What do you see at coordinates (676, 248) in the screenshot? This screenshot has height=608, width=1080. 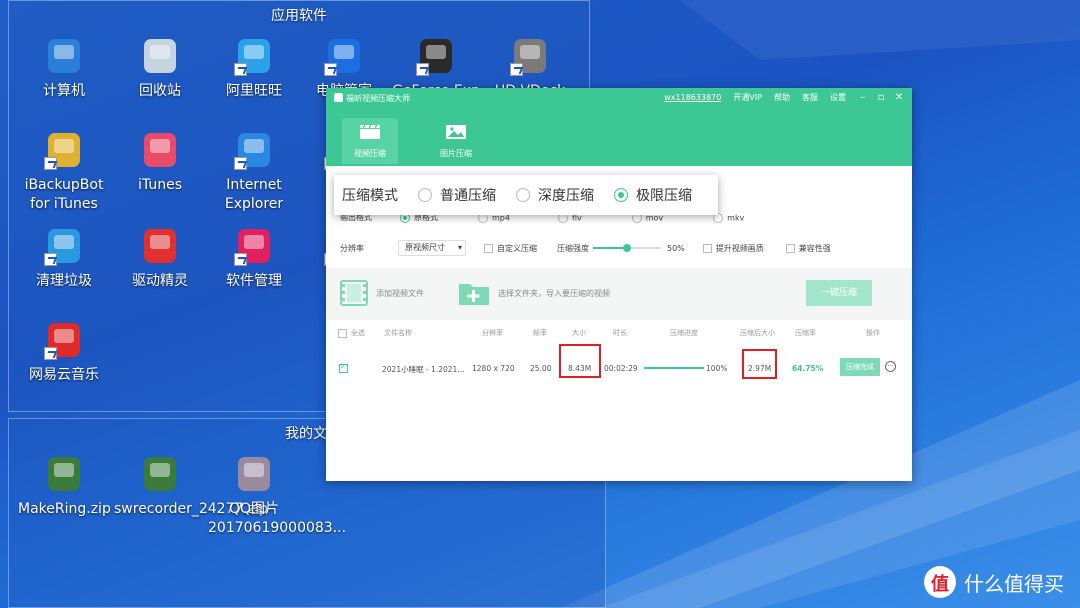 I see `strength-value: 50%` at bounding box center [676, 248].